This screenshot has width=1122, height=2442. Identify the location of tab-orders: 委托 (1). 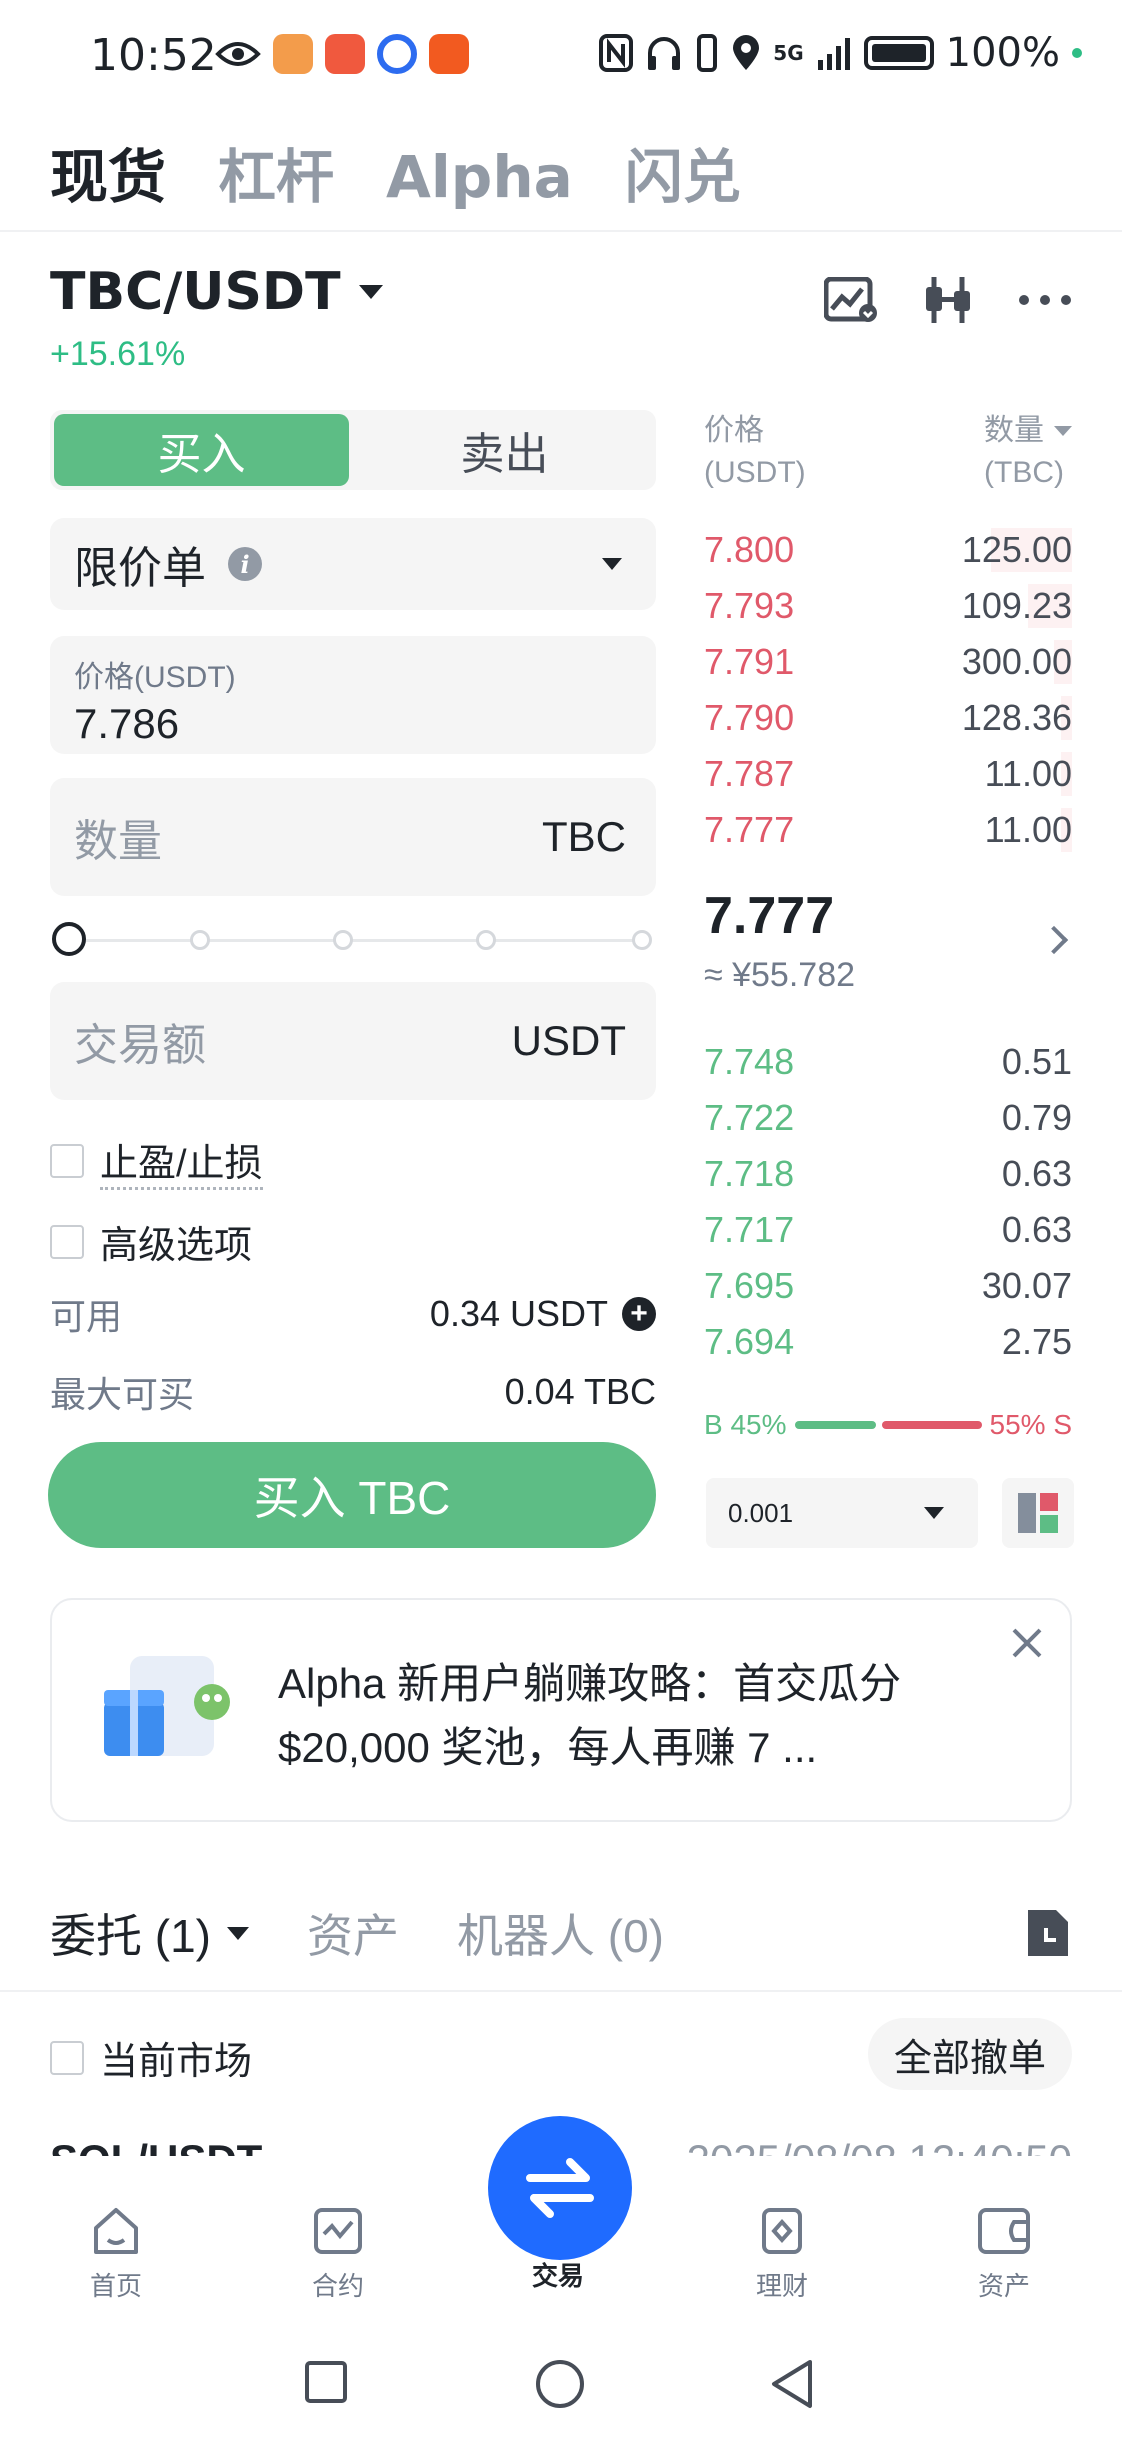
(149, 1933).